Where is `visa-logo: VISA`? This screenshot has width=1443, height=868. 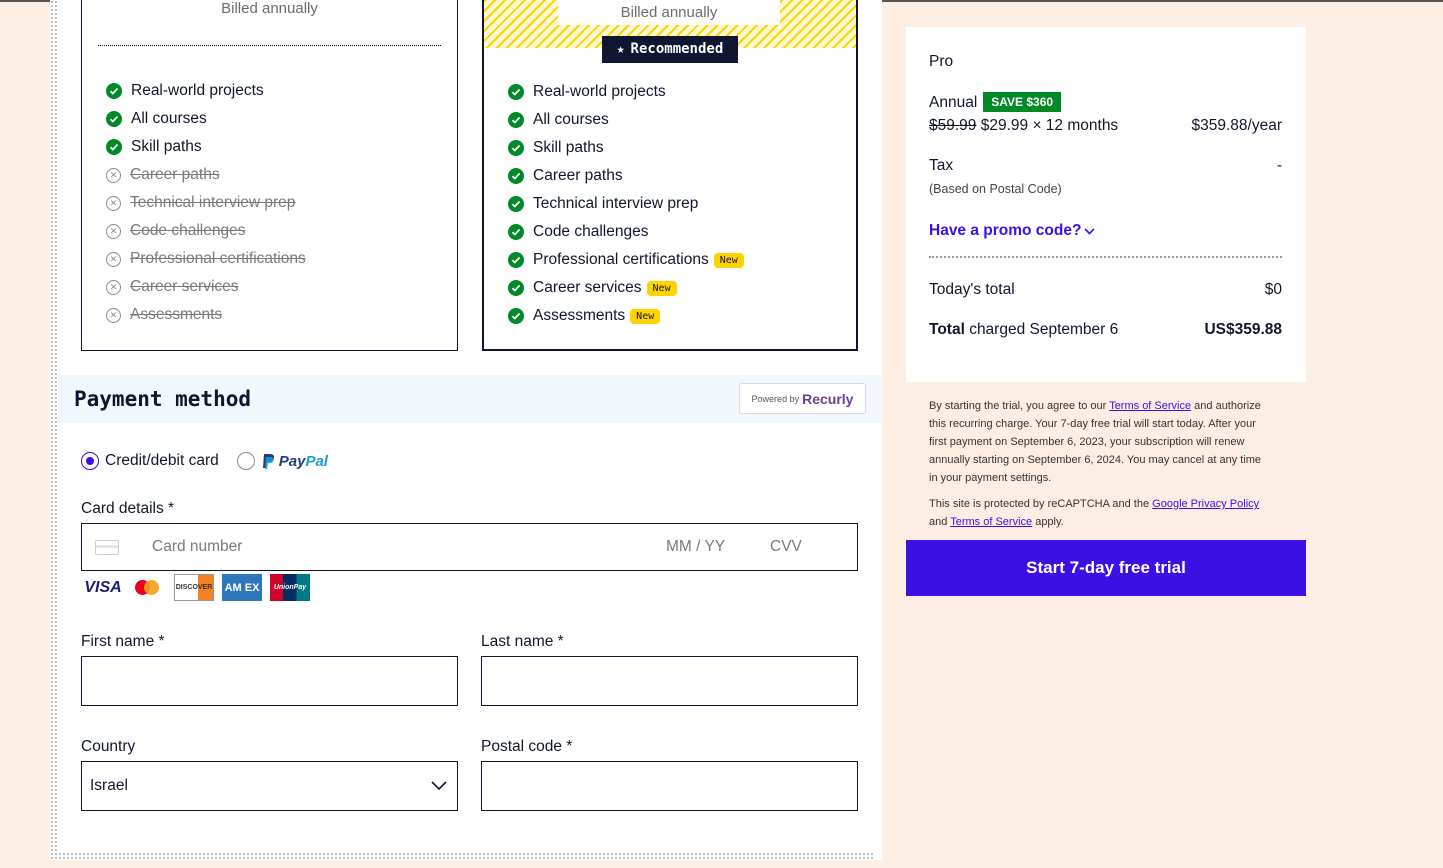 visa-logo: VISA is located at coordinates (103, 587).